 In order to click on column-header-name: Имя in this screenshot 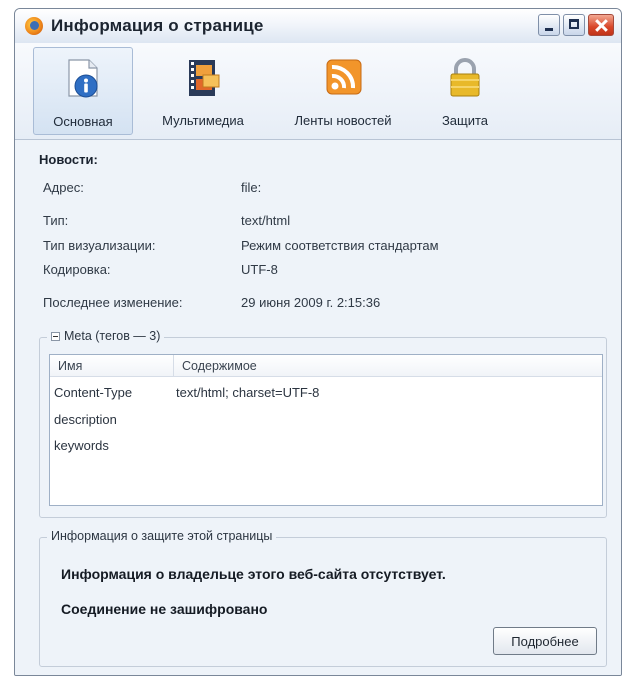, I will do `click(112, 366)`.